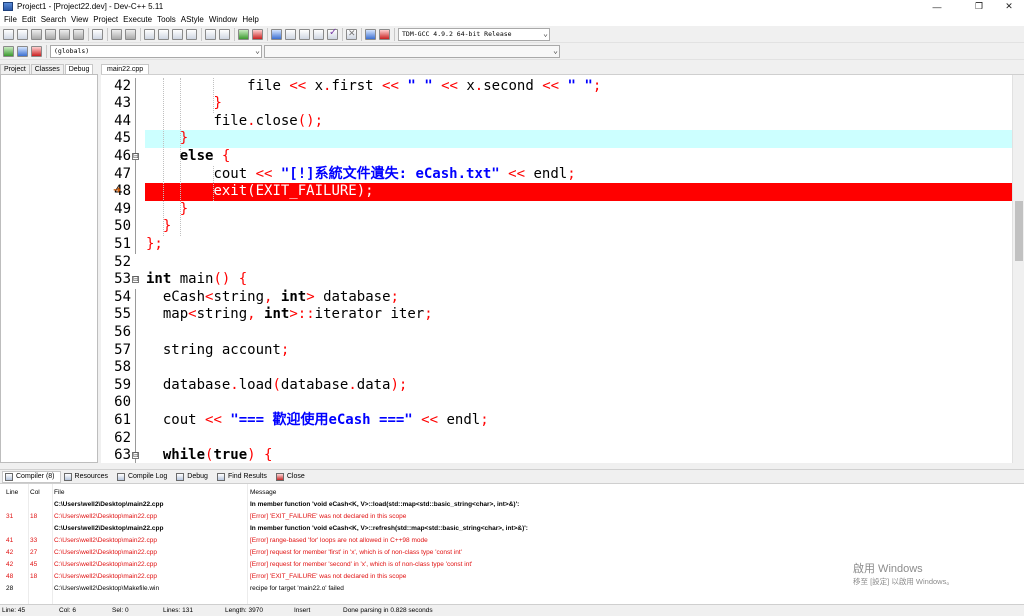 This screenshot has width=1024, height=616. I want to click on menu-edit: Edit, so click(30, 19).